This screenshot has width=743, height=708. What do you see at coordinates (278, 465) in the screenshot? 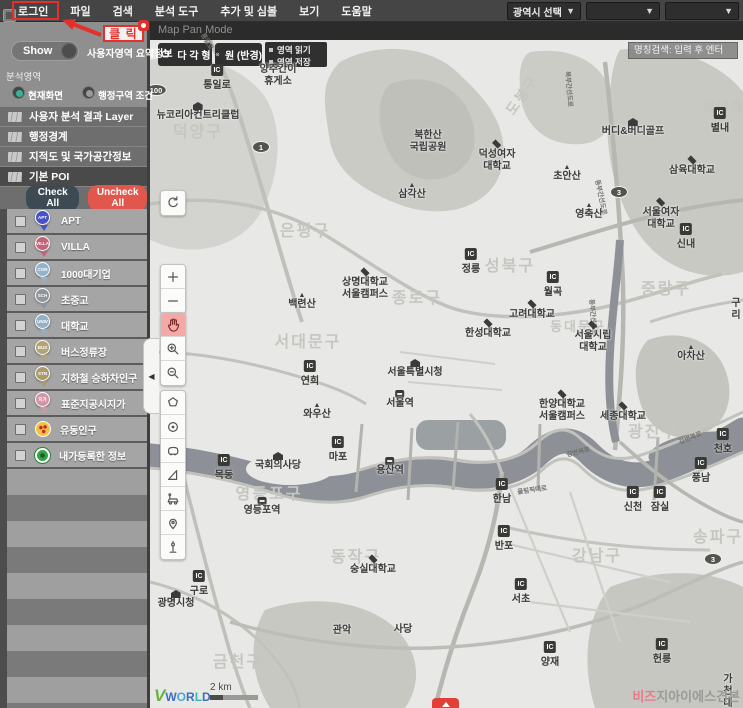
I see `map-label-text: 국회의사당` at bounding box center [278, 465].